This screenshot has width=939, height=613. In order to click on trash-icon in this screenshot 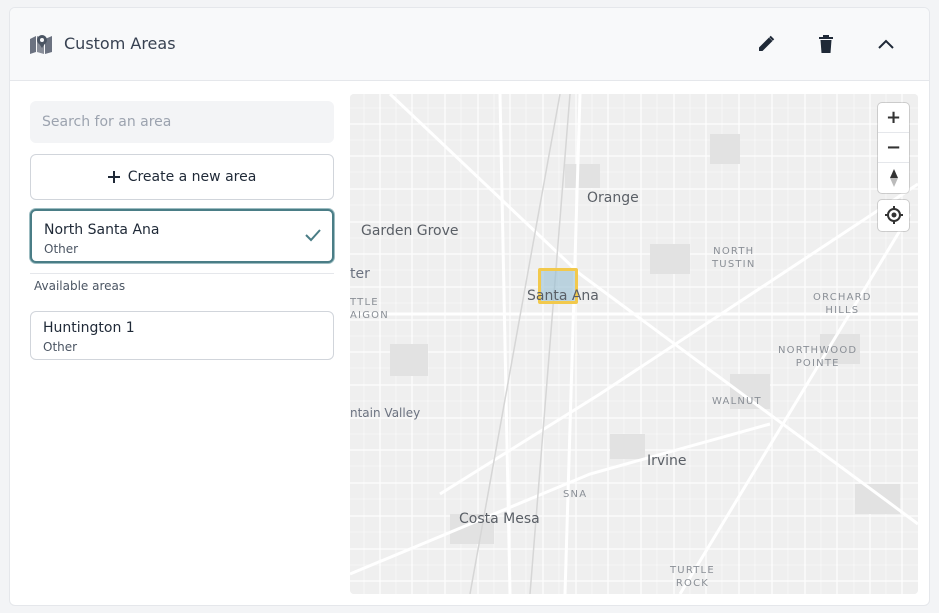, I will do `click(826, 44)`.